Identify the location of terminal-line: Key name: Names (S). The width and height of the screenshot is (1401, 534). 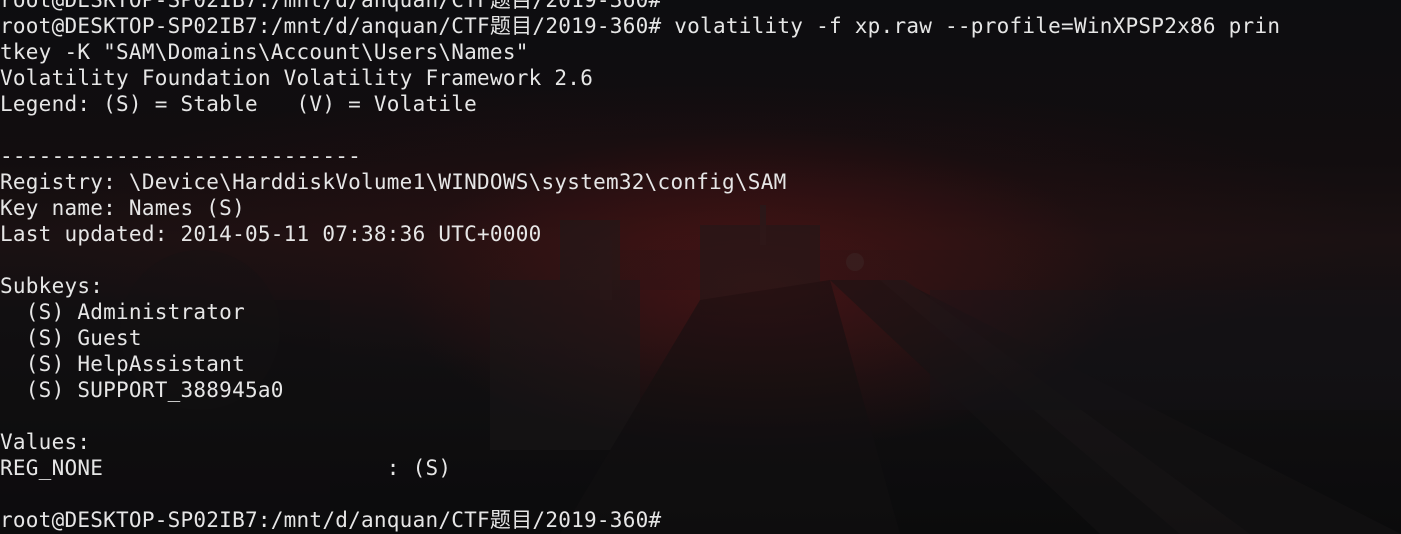
(122, 208).